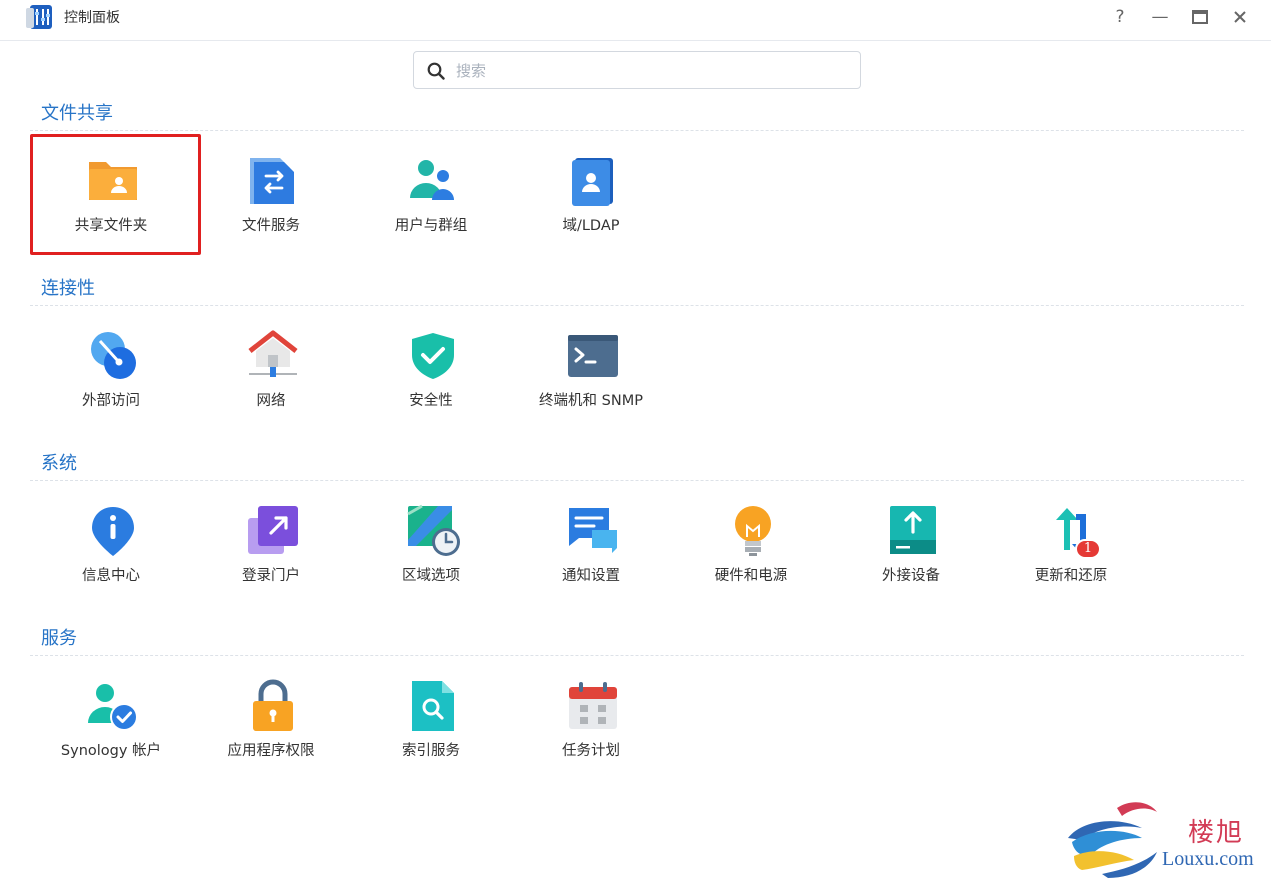 The height and width of the screenshot is (886, 1271). Describe the element at coordinates (911, 576) in the screenshot. I see `item-label: 外接设备` at that location.